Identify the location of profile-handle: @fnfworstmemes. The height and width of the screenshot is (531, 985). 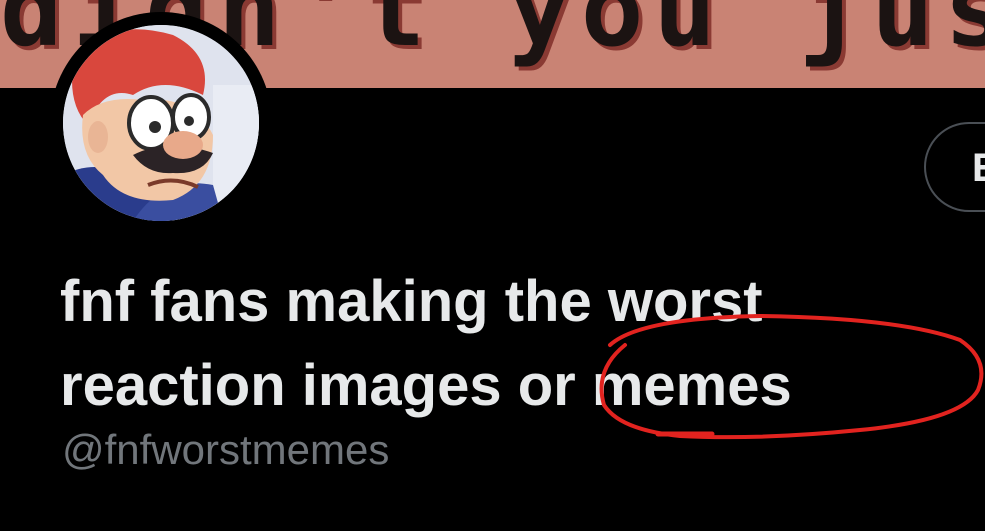
(226, 449).